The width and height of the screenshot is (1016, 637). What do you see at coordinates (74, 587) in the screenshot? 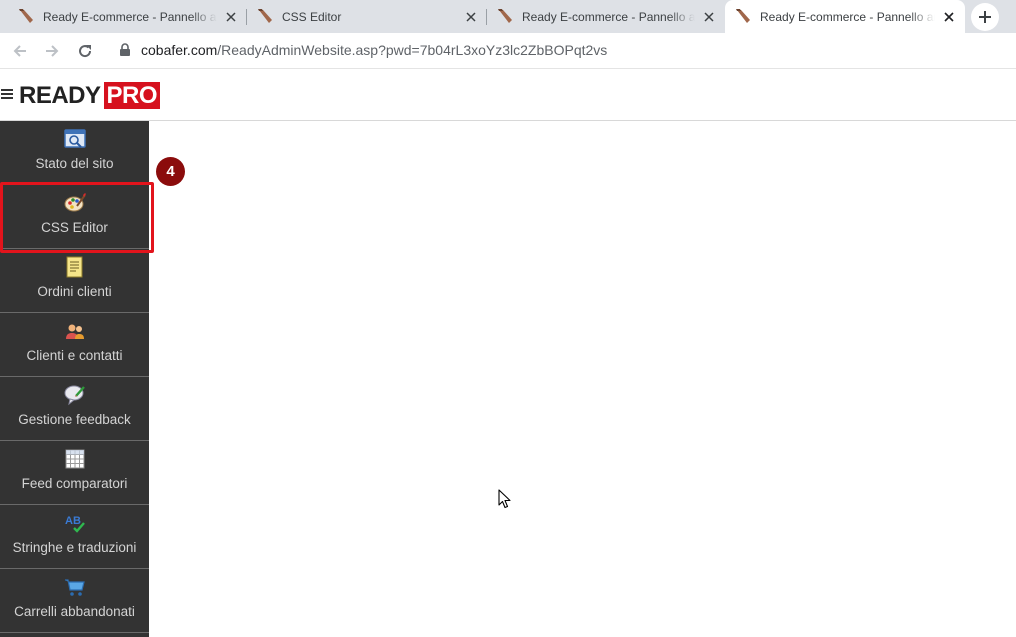
I see `cart-icon` at bounding box center [74, 587].